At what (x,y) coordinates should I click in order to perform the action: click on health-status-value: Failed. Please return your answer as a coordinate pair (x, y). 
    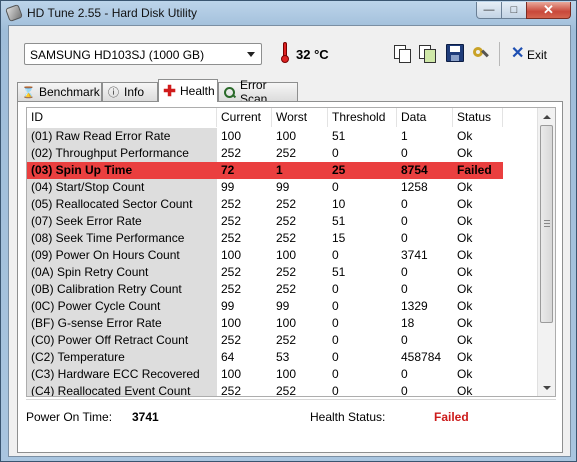
    Looking at the image, I should click on (451, 417).